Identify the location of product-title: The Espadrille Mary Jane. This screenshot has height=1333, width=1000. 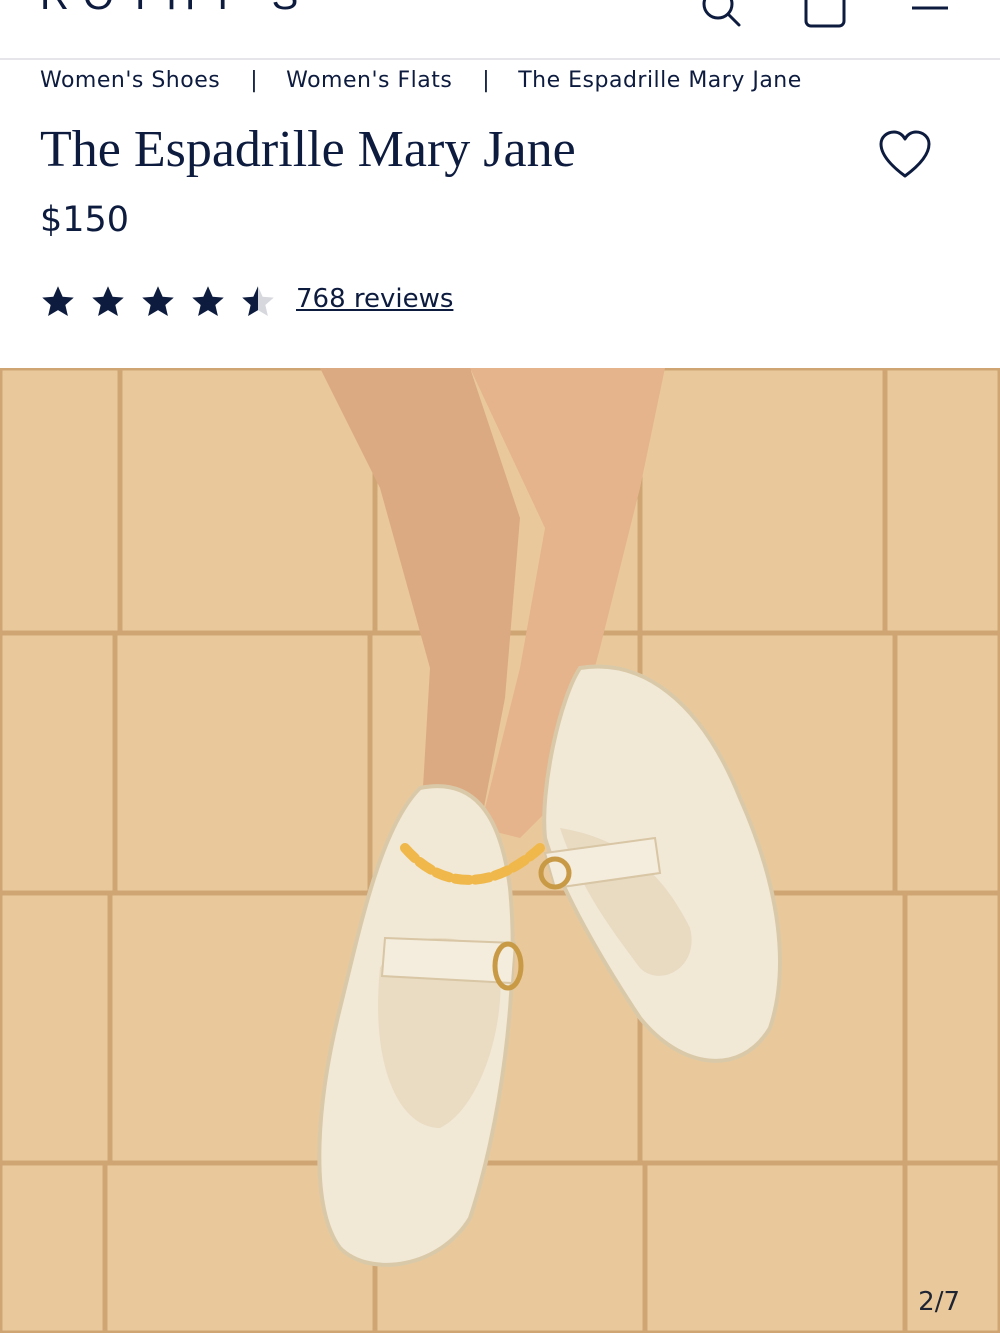
(308, 149).